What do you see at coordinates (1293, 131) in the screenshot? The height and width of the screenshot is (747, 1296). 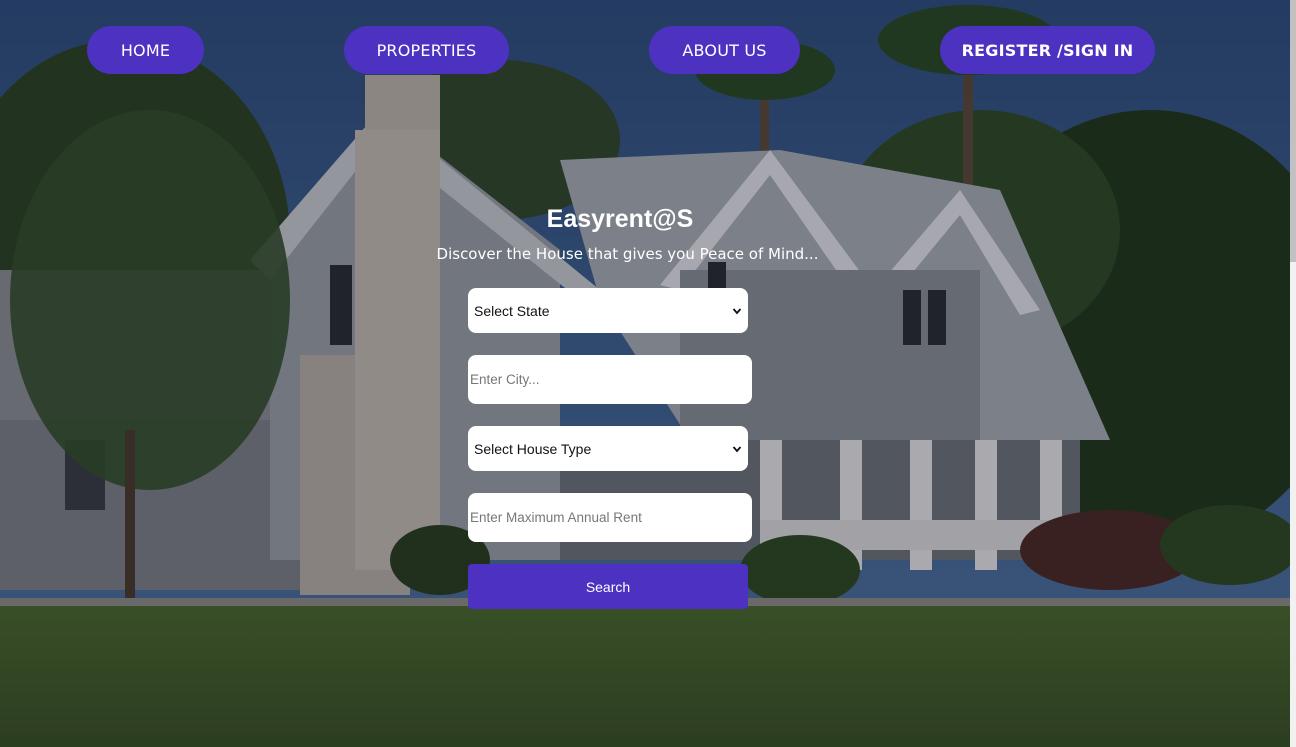 I see `scrollbar-thumb` at bounding box center [1293, 131].